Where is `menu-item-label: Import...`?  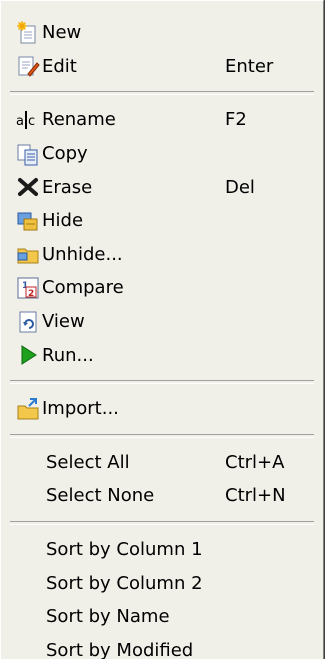 menu-item-label: Import... is located at coordinates (80, 409).